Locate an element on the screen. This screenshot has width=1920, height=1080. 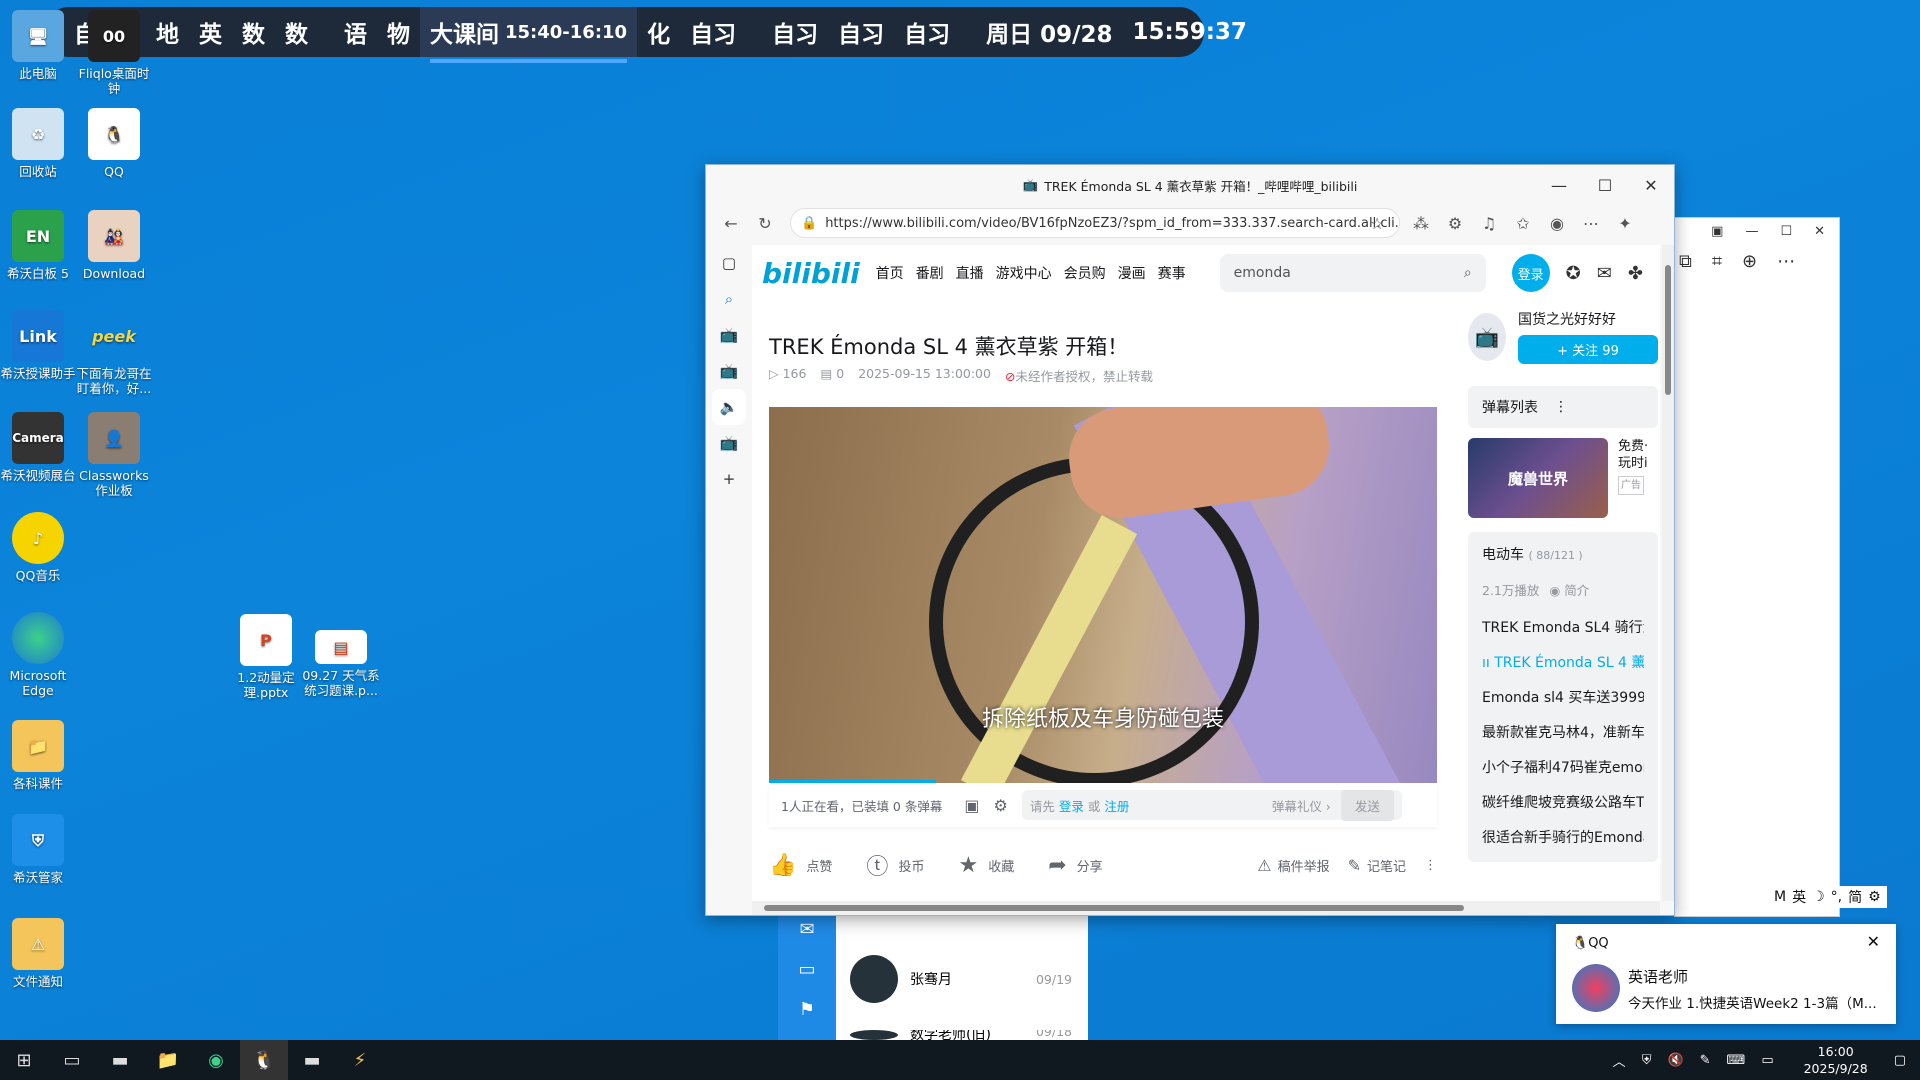
uploader-name: 国货之光好好好 is located at coordinates (1588, 319).